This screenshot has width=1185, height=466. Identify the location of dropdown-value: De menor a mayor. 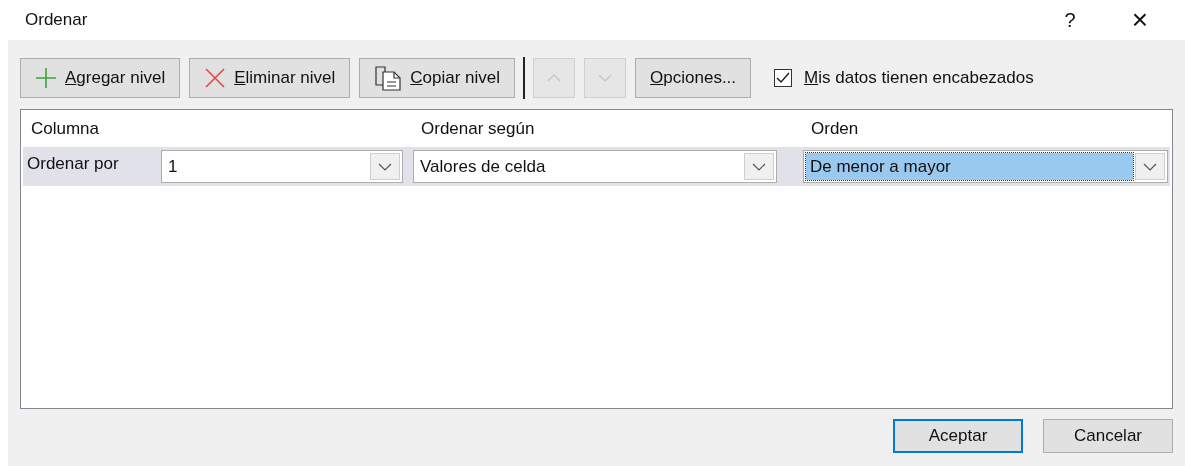
(969, 166).